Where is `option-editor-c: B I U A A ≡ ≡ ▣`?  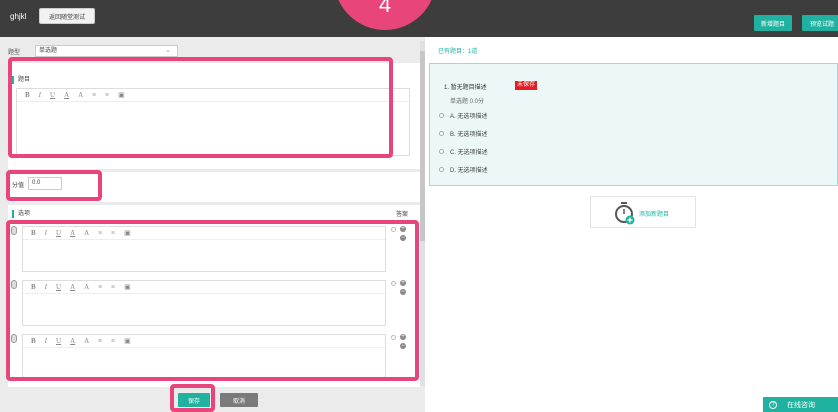 option-editor-c: B I U A A ≡ ≡ ▣ is located at coordinates (204, 357).